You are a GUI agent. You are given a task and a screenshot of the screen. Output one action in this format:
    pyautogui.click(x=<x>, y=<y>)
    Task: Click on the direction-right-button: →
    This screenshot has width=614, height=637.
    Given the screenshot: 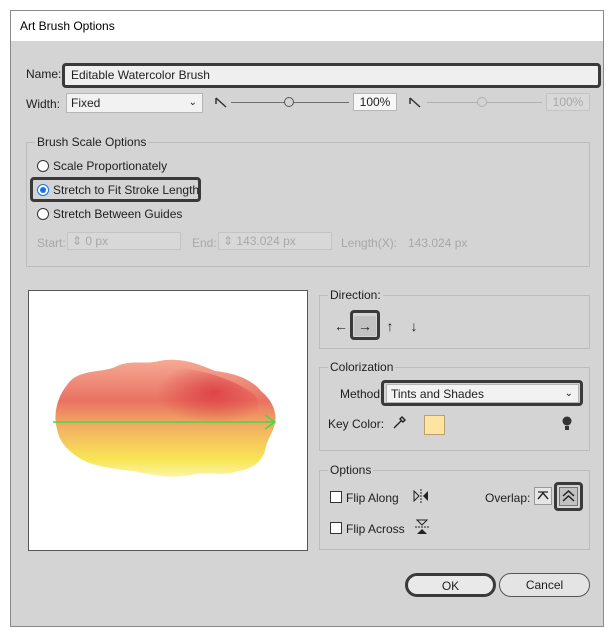 What is the action you would take?
    pyautogui.click(x=365, y=326)
    